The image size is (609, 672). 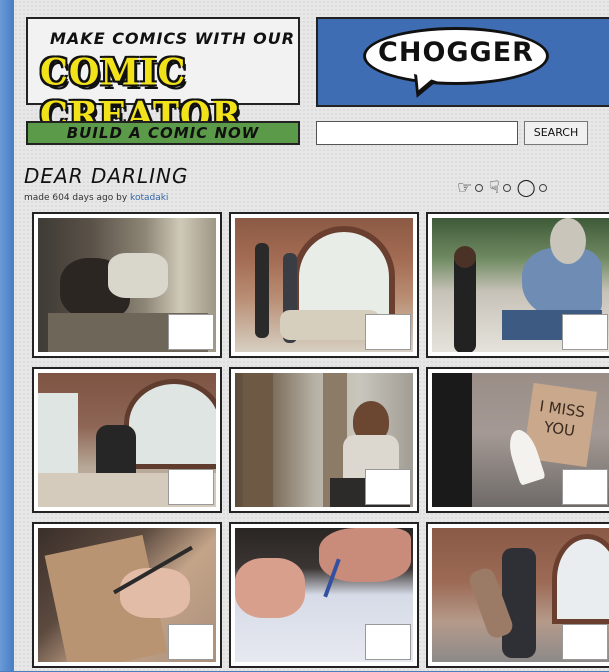 I want to click on comic-title: DEAR DARLING, so click(x=106, y=176).